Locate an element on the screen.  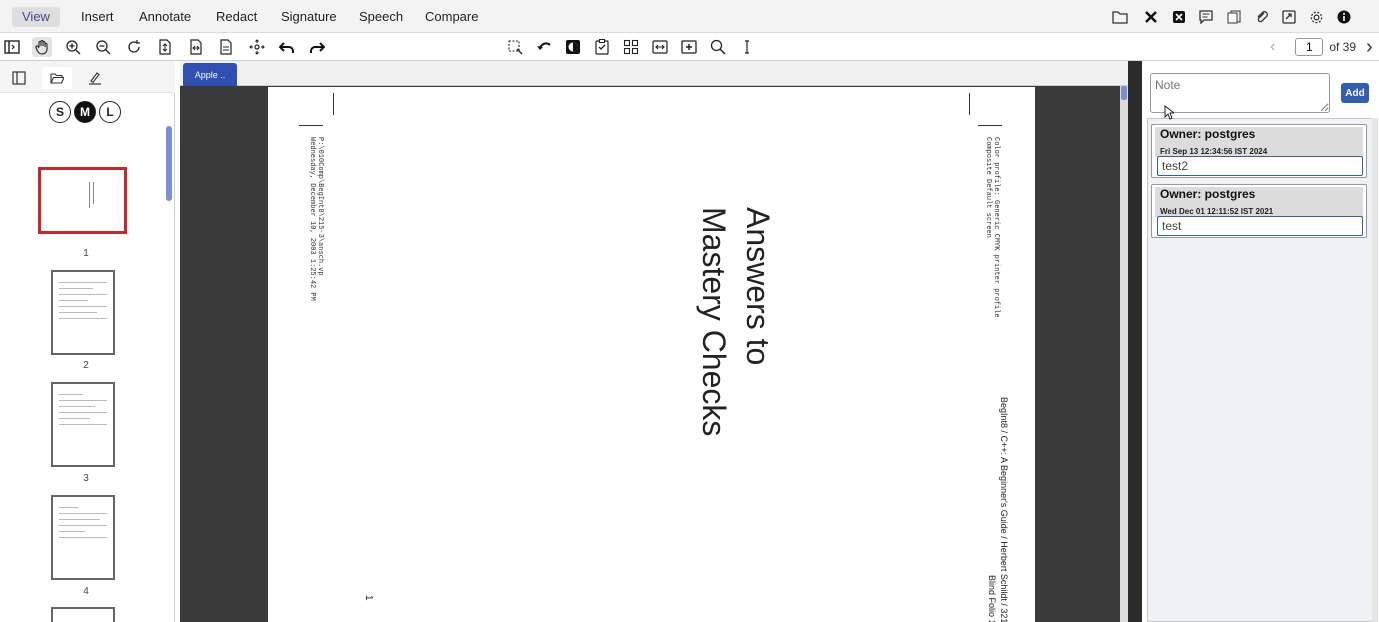
export-icon is located at coordinates (1289, 17).